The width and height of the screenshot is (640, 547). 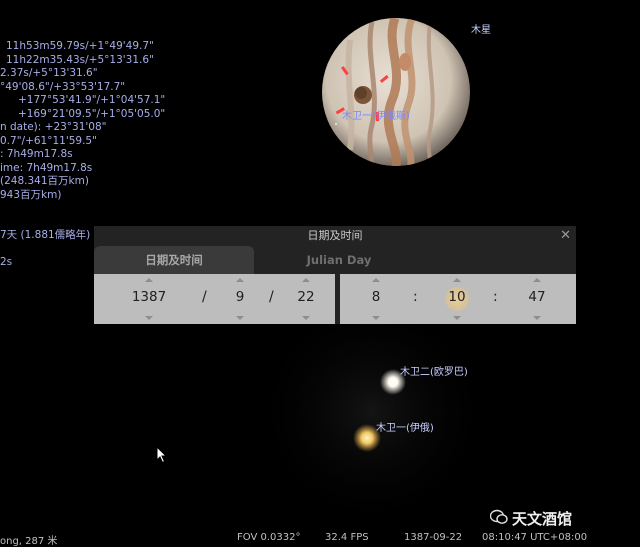 I want to click on date-status: 1387-09-22, so click(x=433, y=537).